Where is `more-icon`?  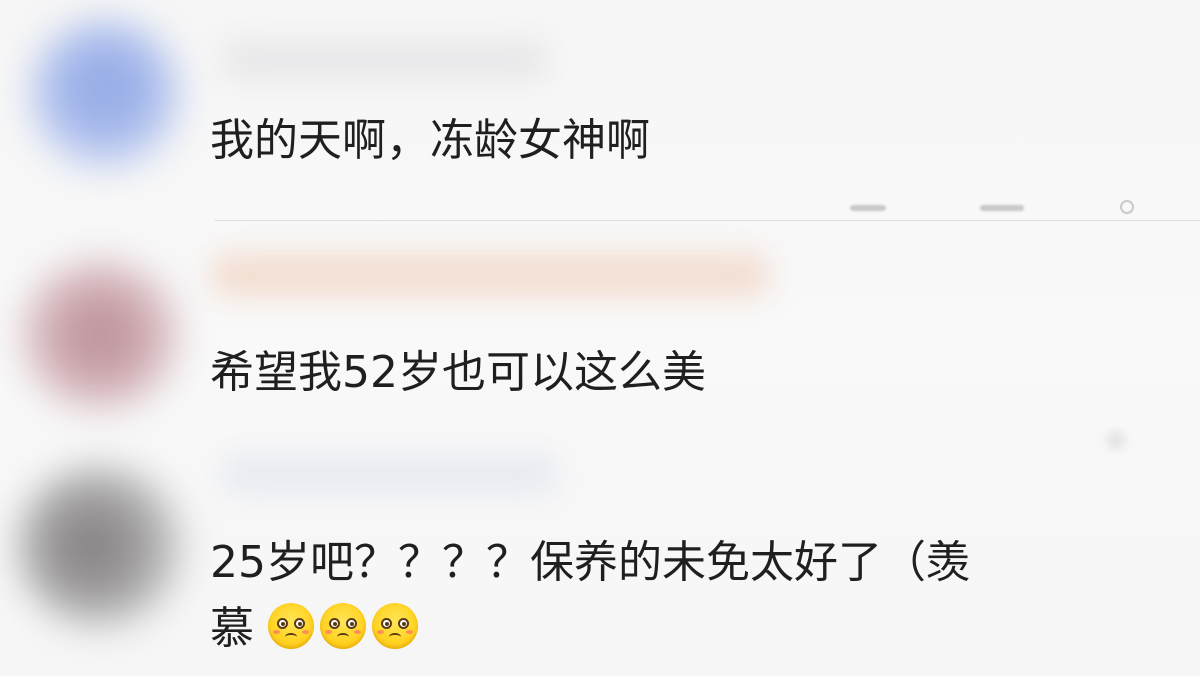 more-icon is located at coordinates (1127, 207).